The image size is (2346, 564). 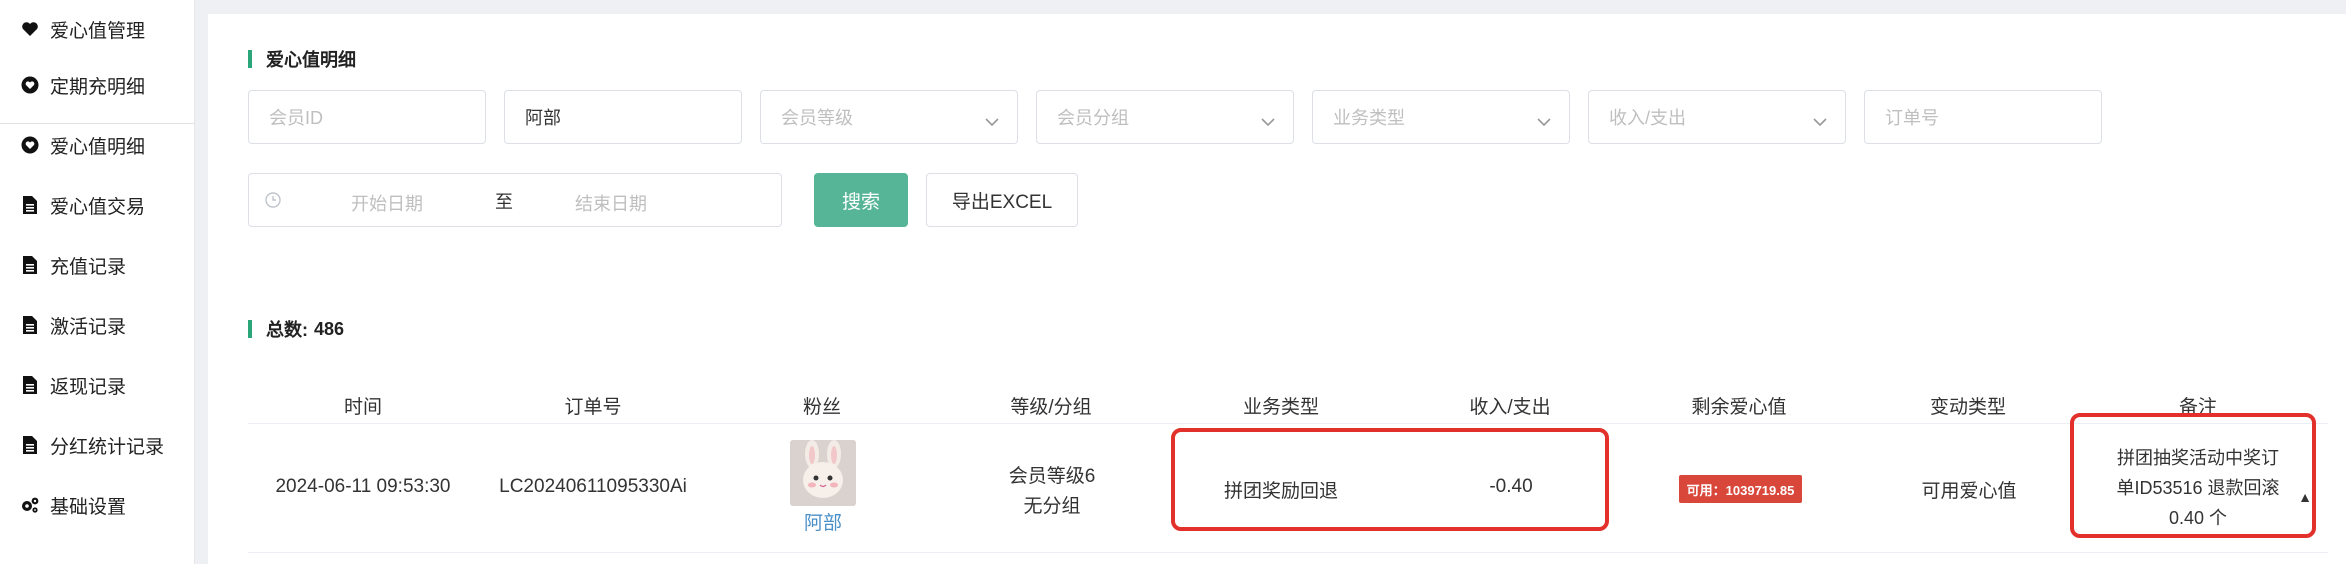 I want to click on sidebar-item-label: 定期充明细, so click(x=98, y=87).